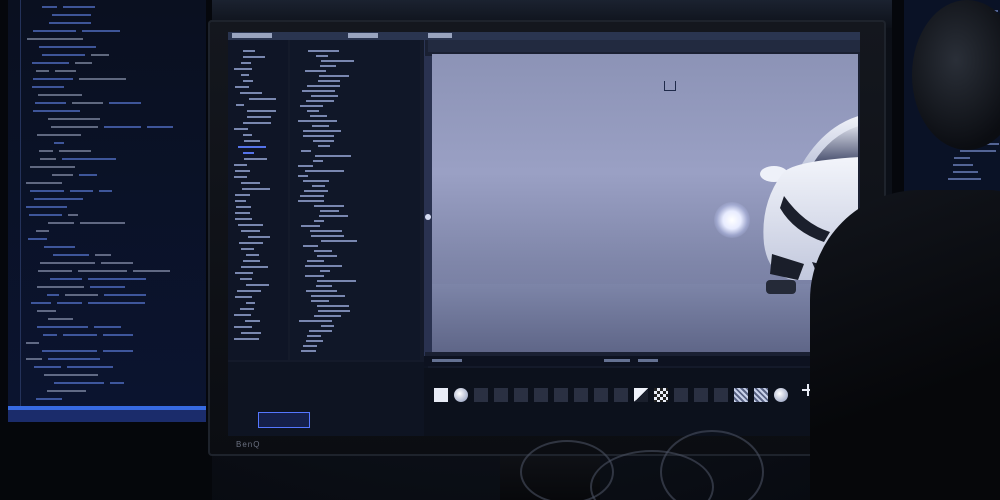  Describe the element at coordinates (428, 204) in the screenshot. I see `viewport-left-slider` at that location.